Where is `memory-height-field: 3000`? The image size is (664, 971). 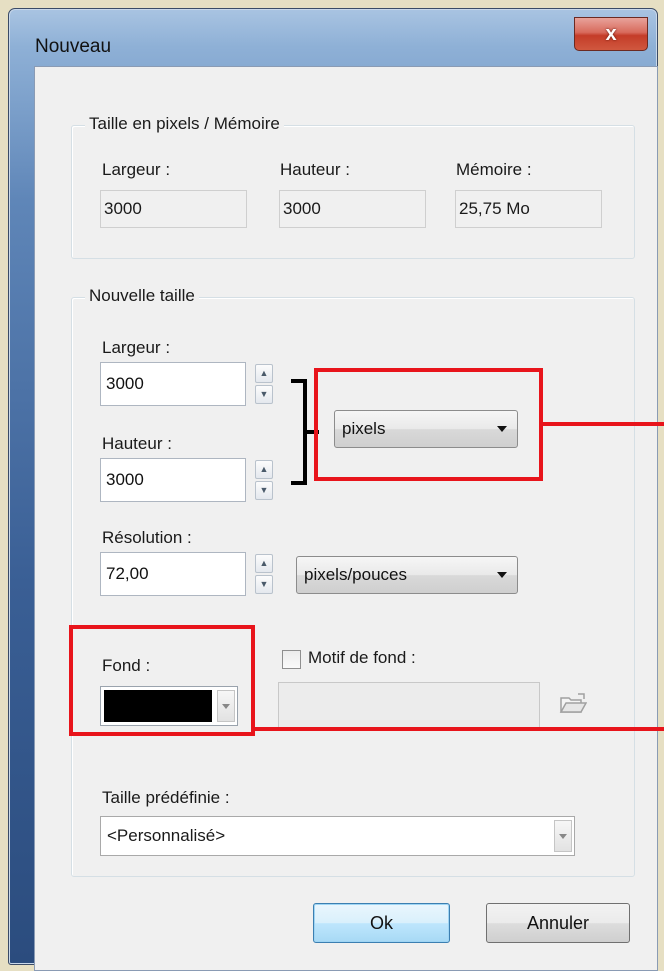
memory-height-field: 3000 is located at coordinates (352, 209).